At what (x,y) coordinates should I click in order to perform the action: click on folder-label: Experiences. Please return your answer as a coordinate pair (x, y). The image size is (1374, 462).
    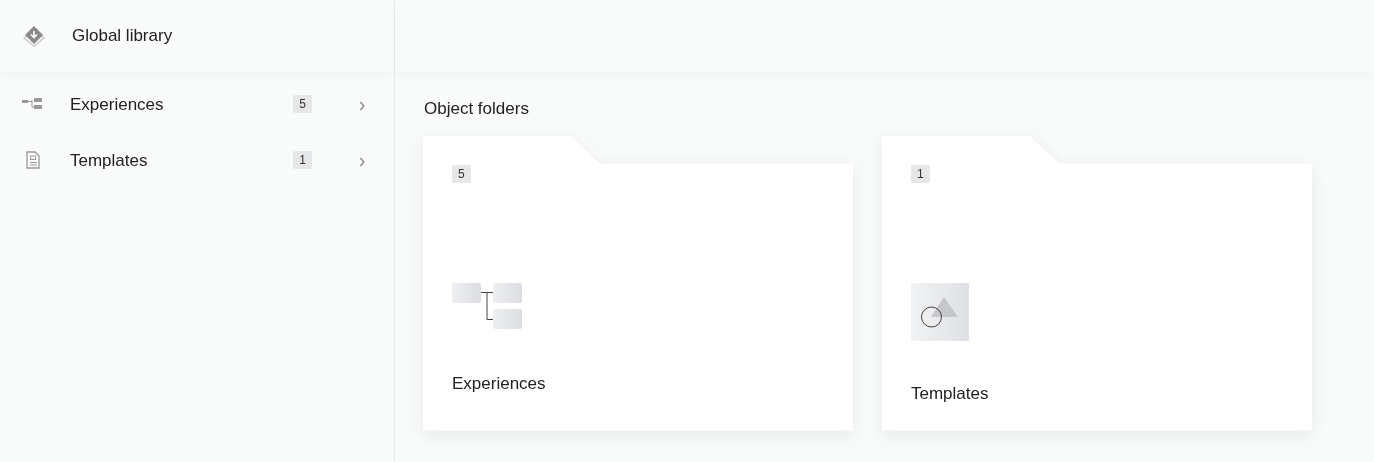
    Looking at the image, I should click on (499, 383).